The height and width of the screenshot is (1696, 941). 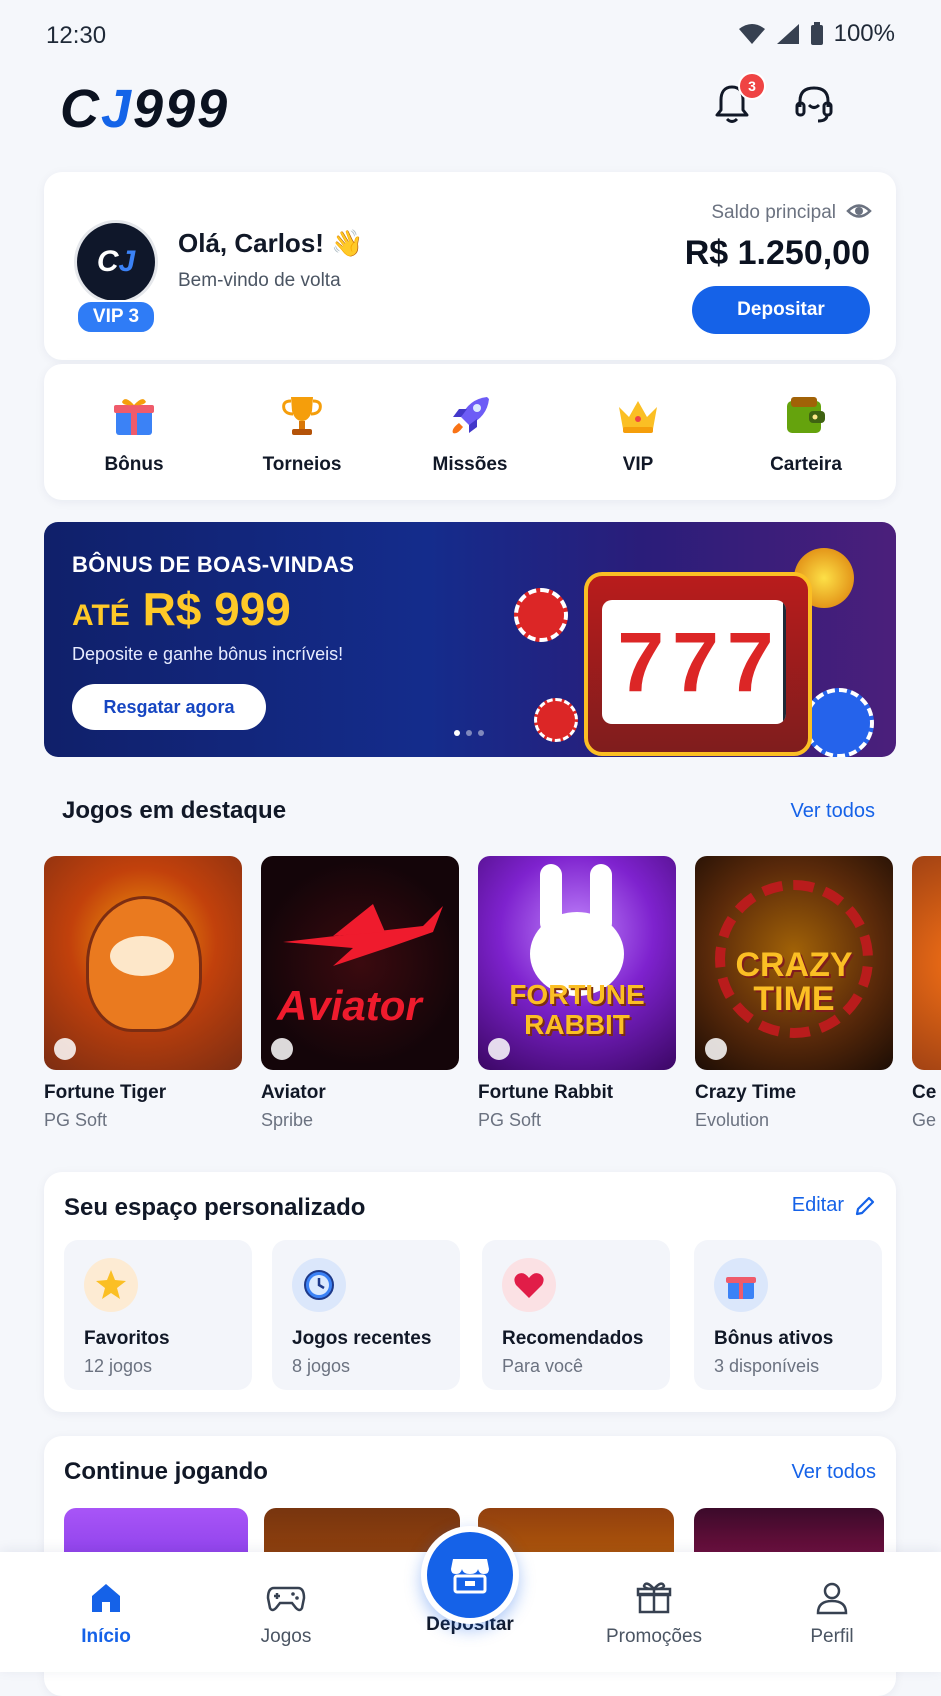 What do you see at coordinates (638, 432) in the screenshot?
I see `quick-action-vip: VIP` at bounding box center [638, 432].